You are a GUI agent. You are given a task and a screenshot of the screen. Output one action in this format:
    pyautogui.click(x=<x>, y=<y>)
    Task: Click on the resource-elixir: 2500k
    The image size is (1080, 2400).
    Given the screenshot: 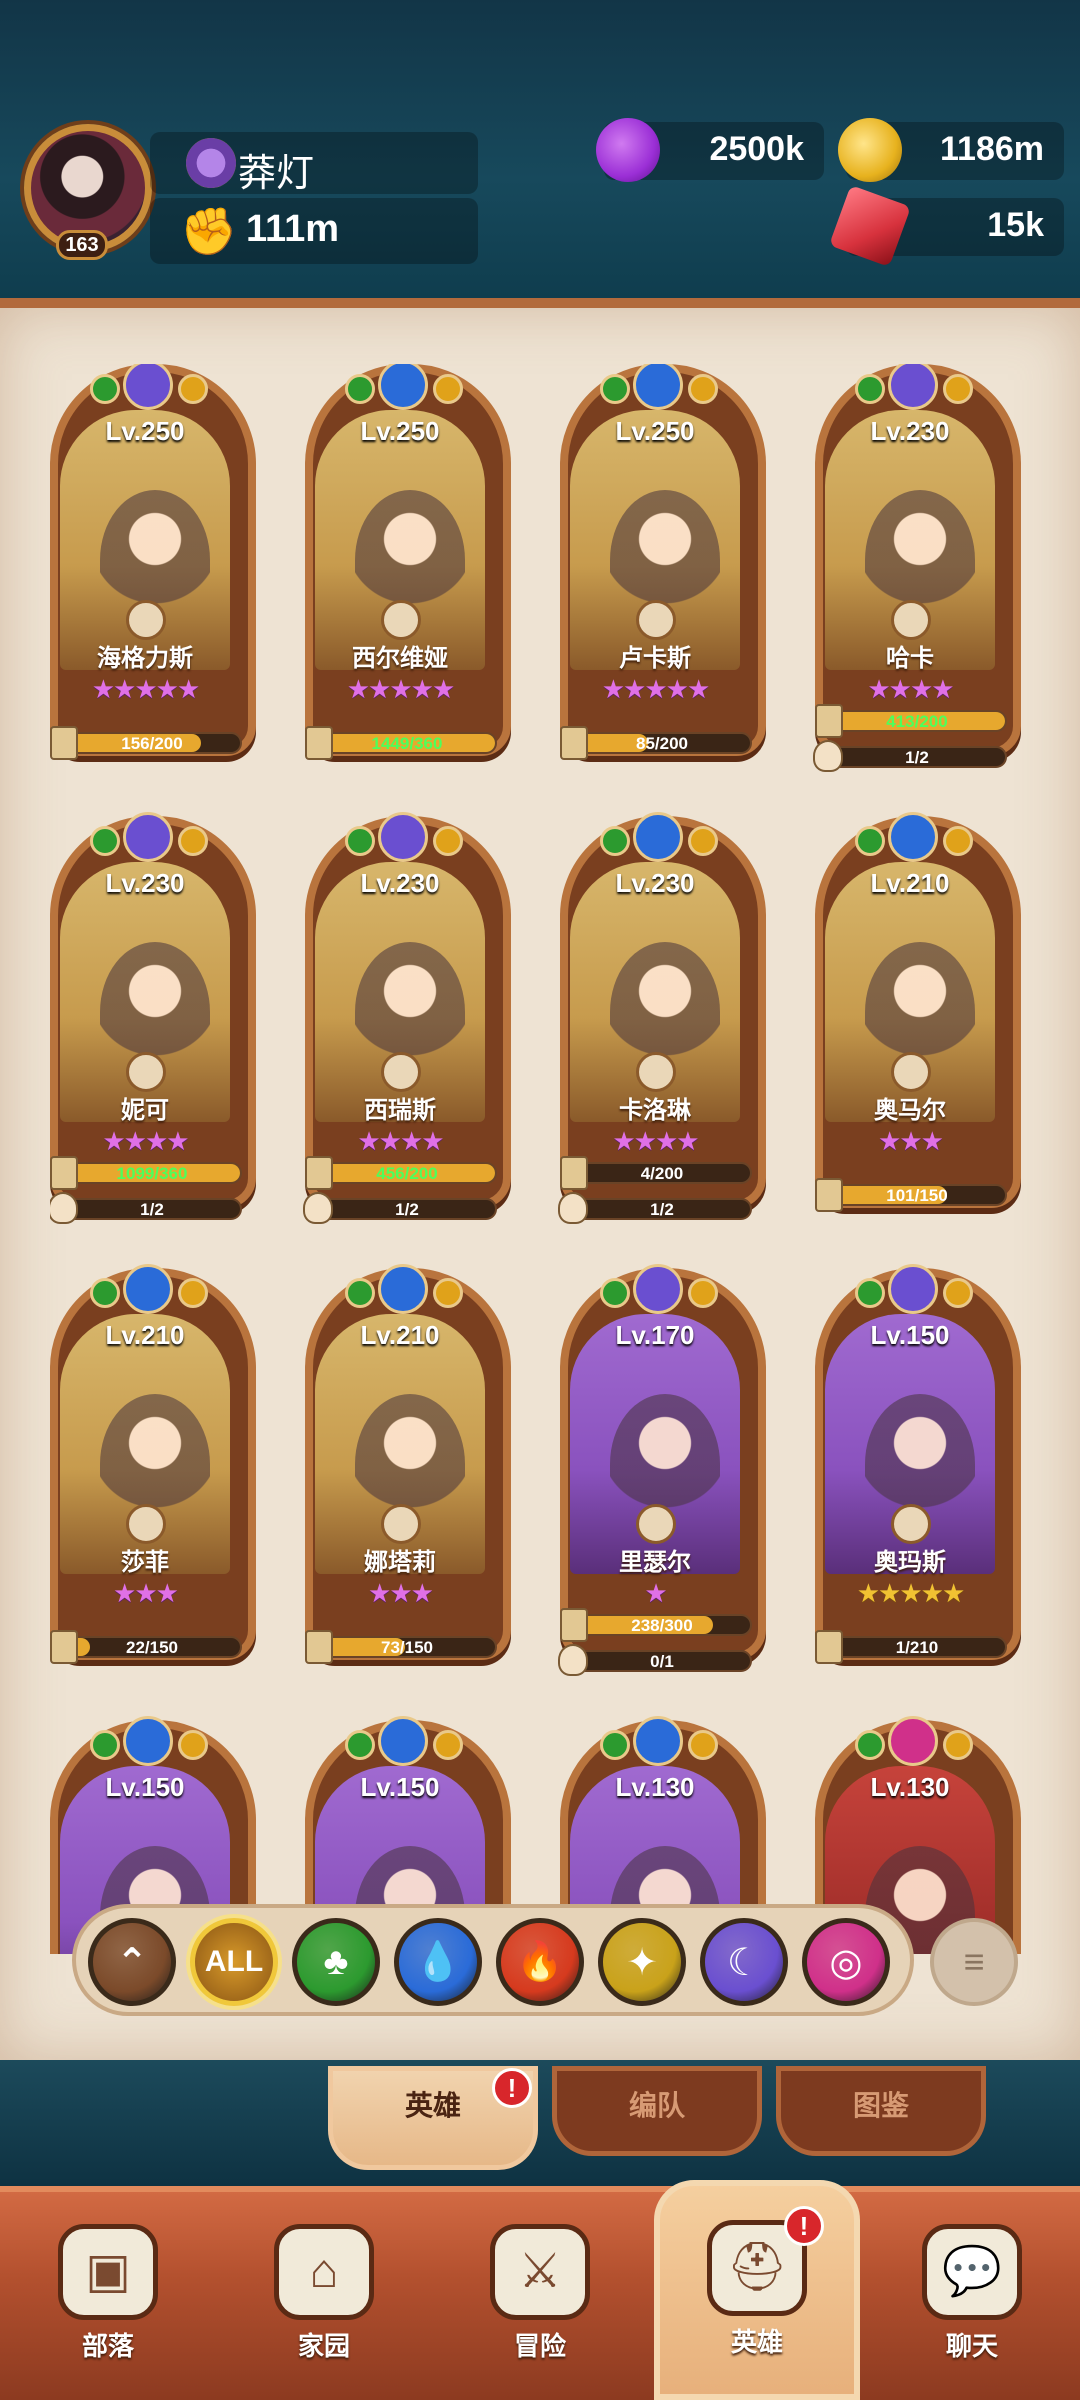 What is the action you would take?
    pyautogui.click(x=710, y=150)
    